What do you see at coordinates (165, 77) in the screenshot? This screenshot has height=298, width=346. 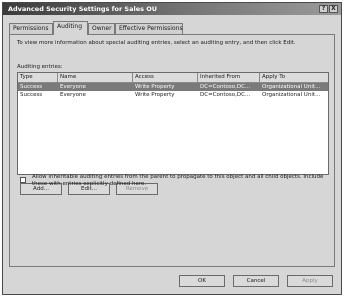 I see `column-header-access: Access` at bounding box center [165, 77].